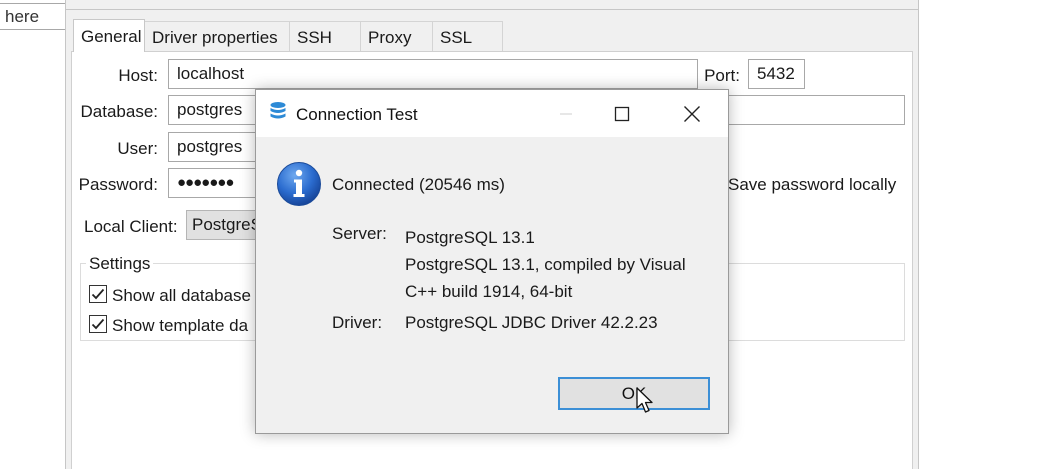 This screenshot has height=469, width=1040. I want to click on password-label: Password:, so click(118, 184).